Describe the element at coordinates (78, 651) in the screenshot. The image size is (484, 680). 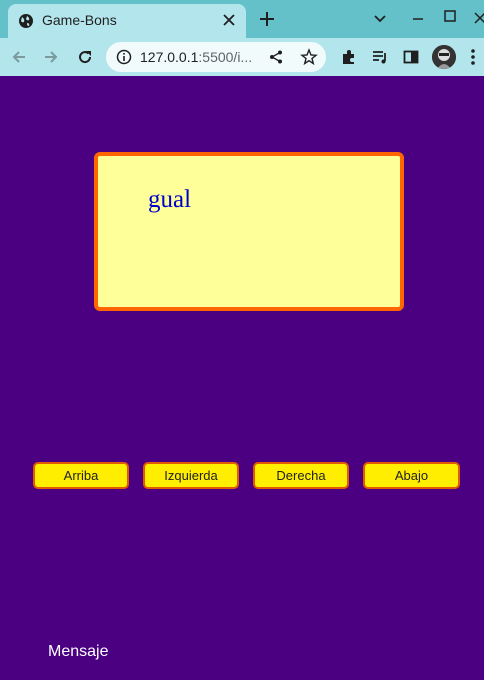
I see `message-text: Mensaje` at that location.